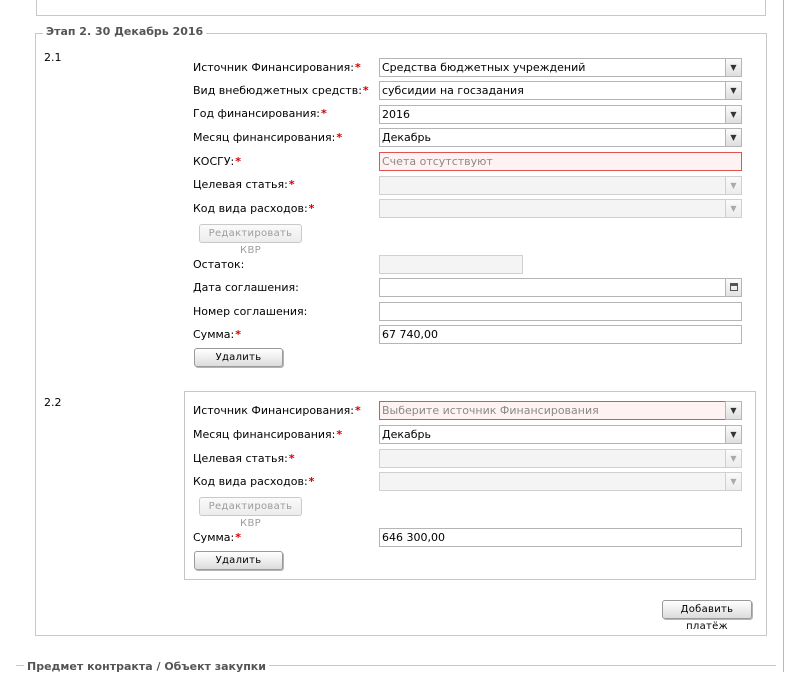 The height and width of the screenshot is (686, 789). Describe the element at coordinates (560, 161) in the screenshot. I see `kosgu-select: Счета отсутствуют` at that location.